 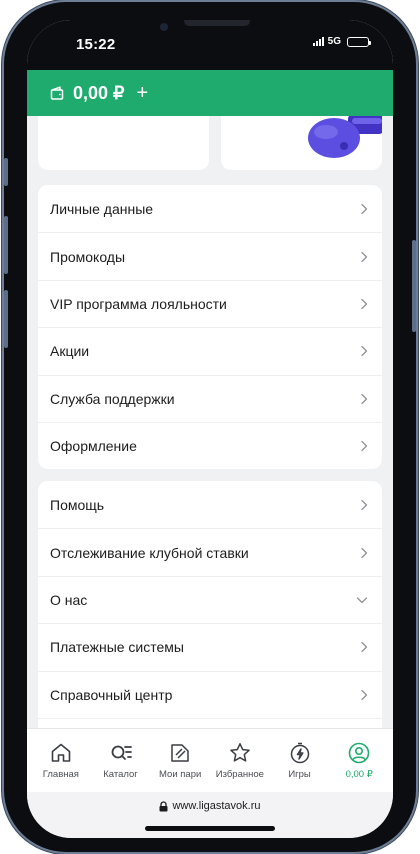 What do you see at coordinates (362, 600) in the screenshot?
I see `chevron-down-icon` at bounding box center [362, 600].